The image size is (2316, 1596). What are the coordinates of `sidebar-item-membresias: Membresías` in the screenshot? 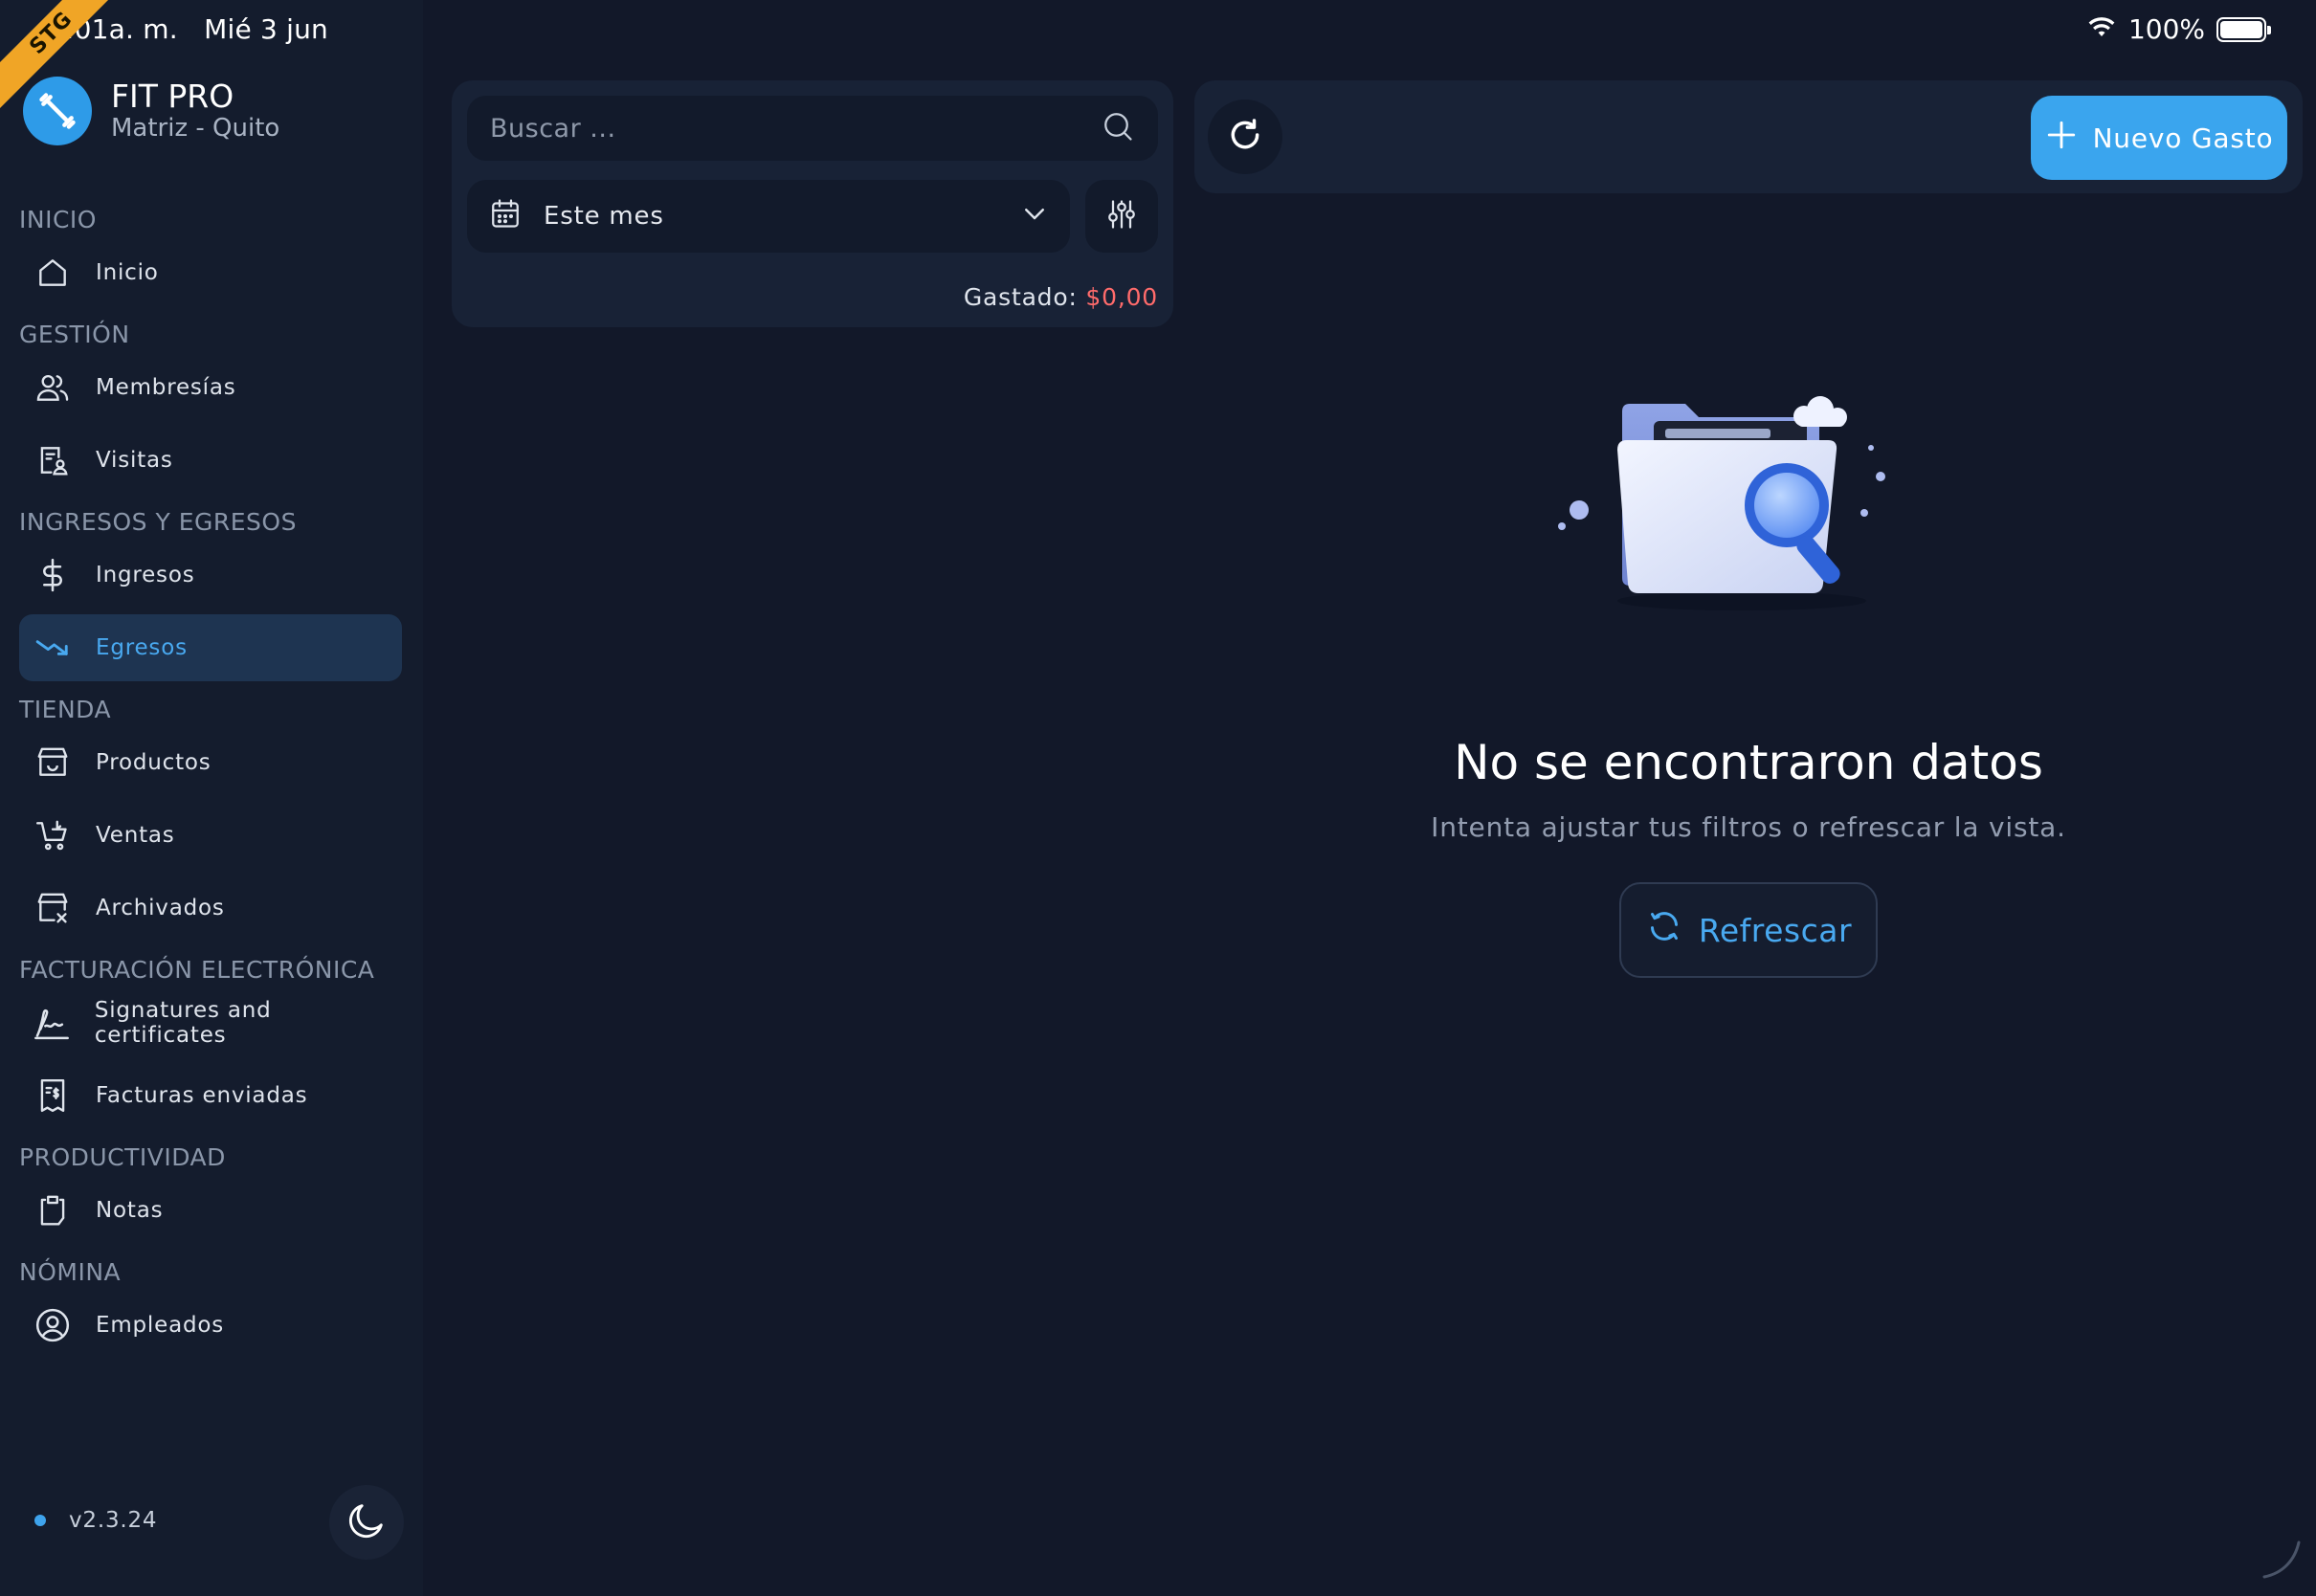 It's located at (210, 388).